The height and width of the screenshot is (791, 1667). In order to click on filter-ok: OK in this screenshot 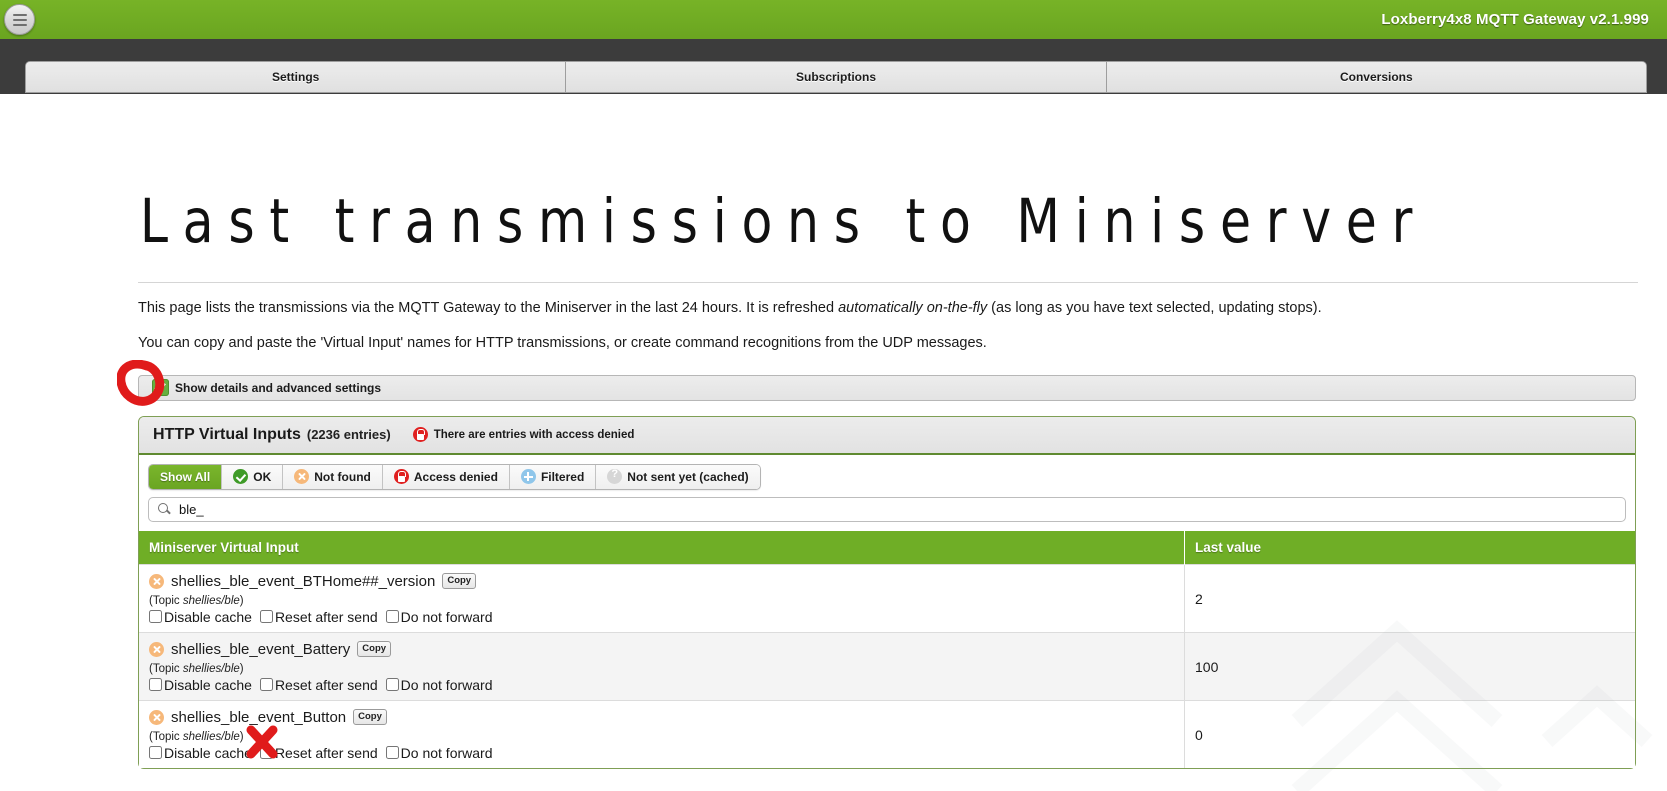, I will do `click(253, 476)`.